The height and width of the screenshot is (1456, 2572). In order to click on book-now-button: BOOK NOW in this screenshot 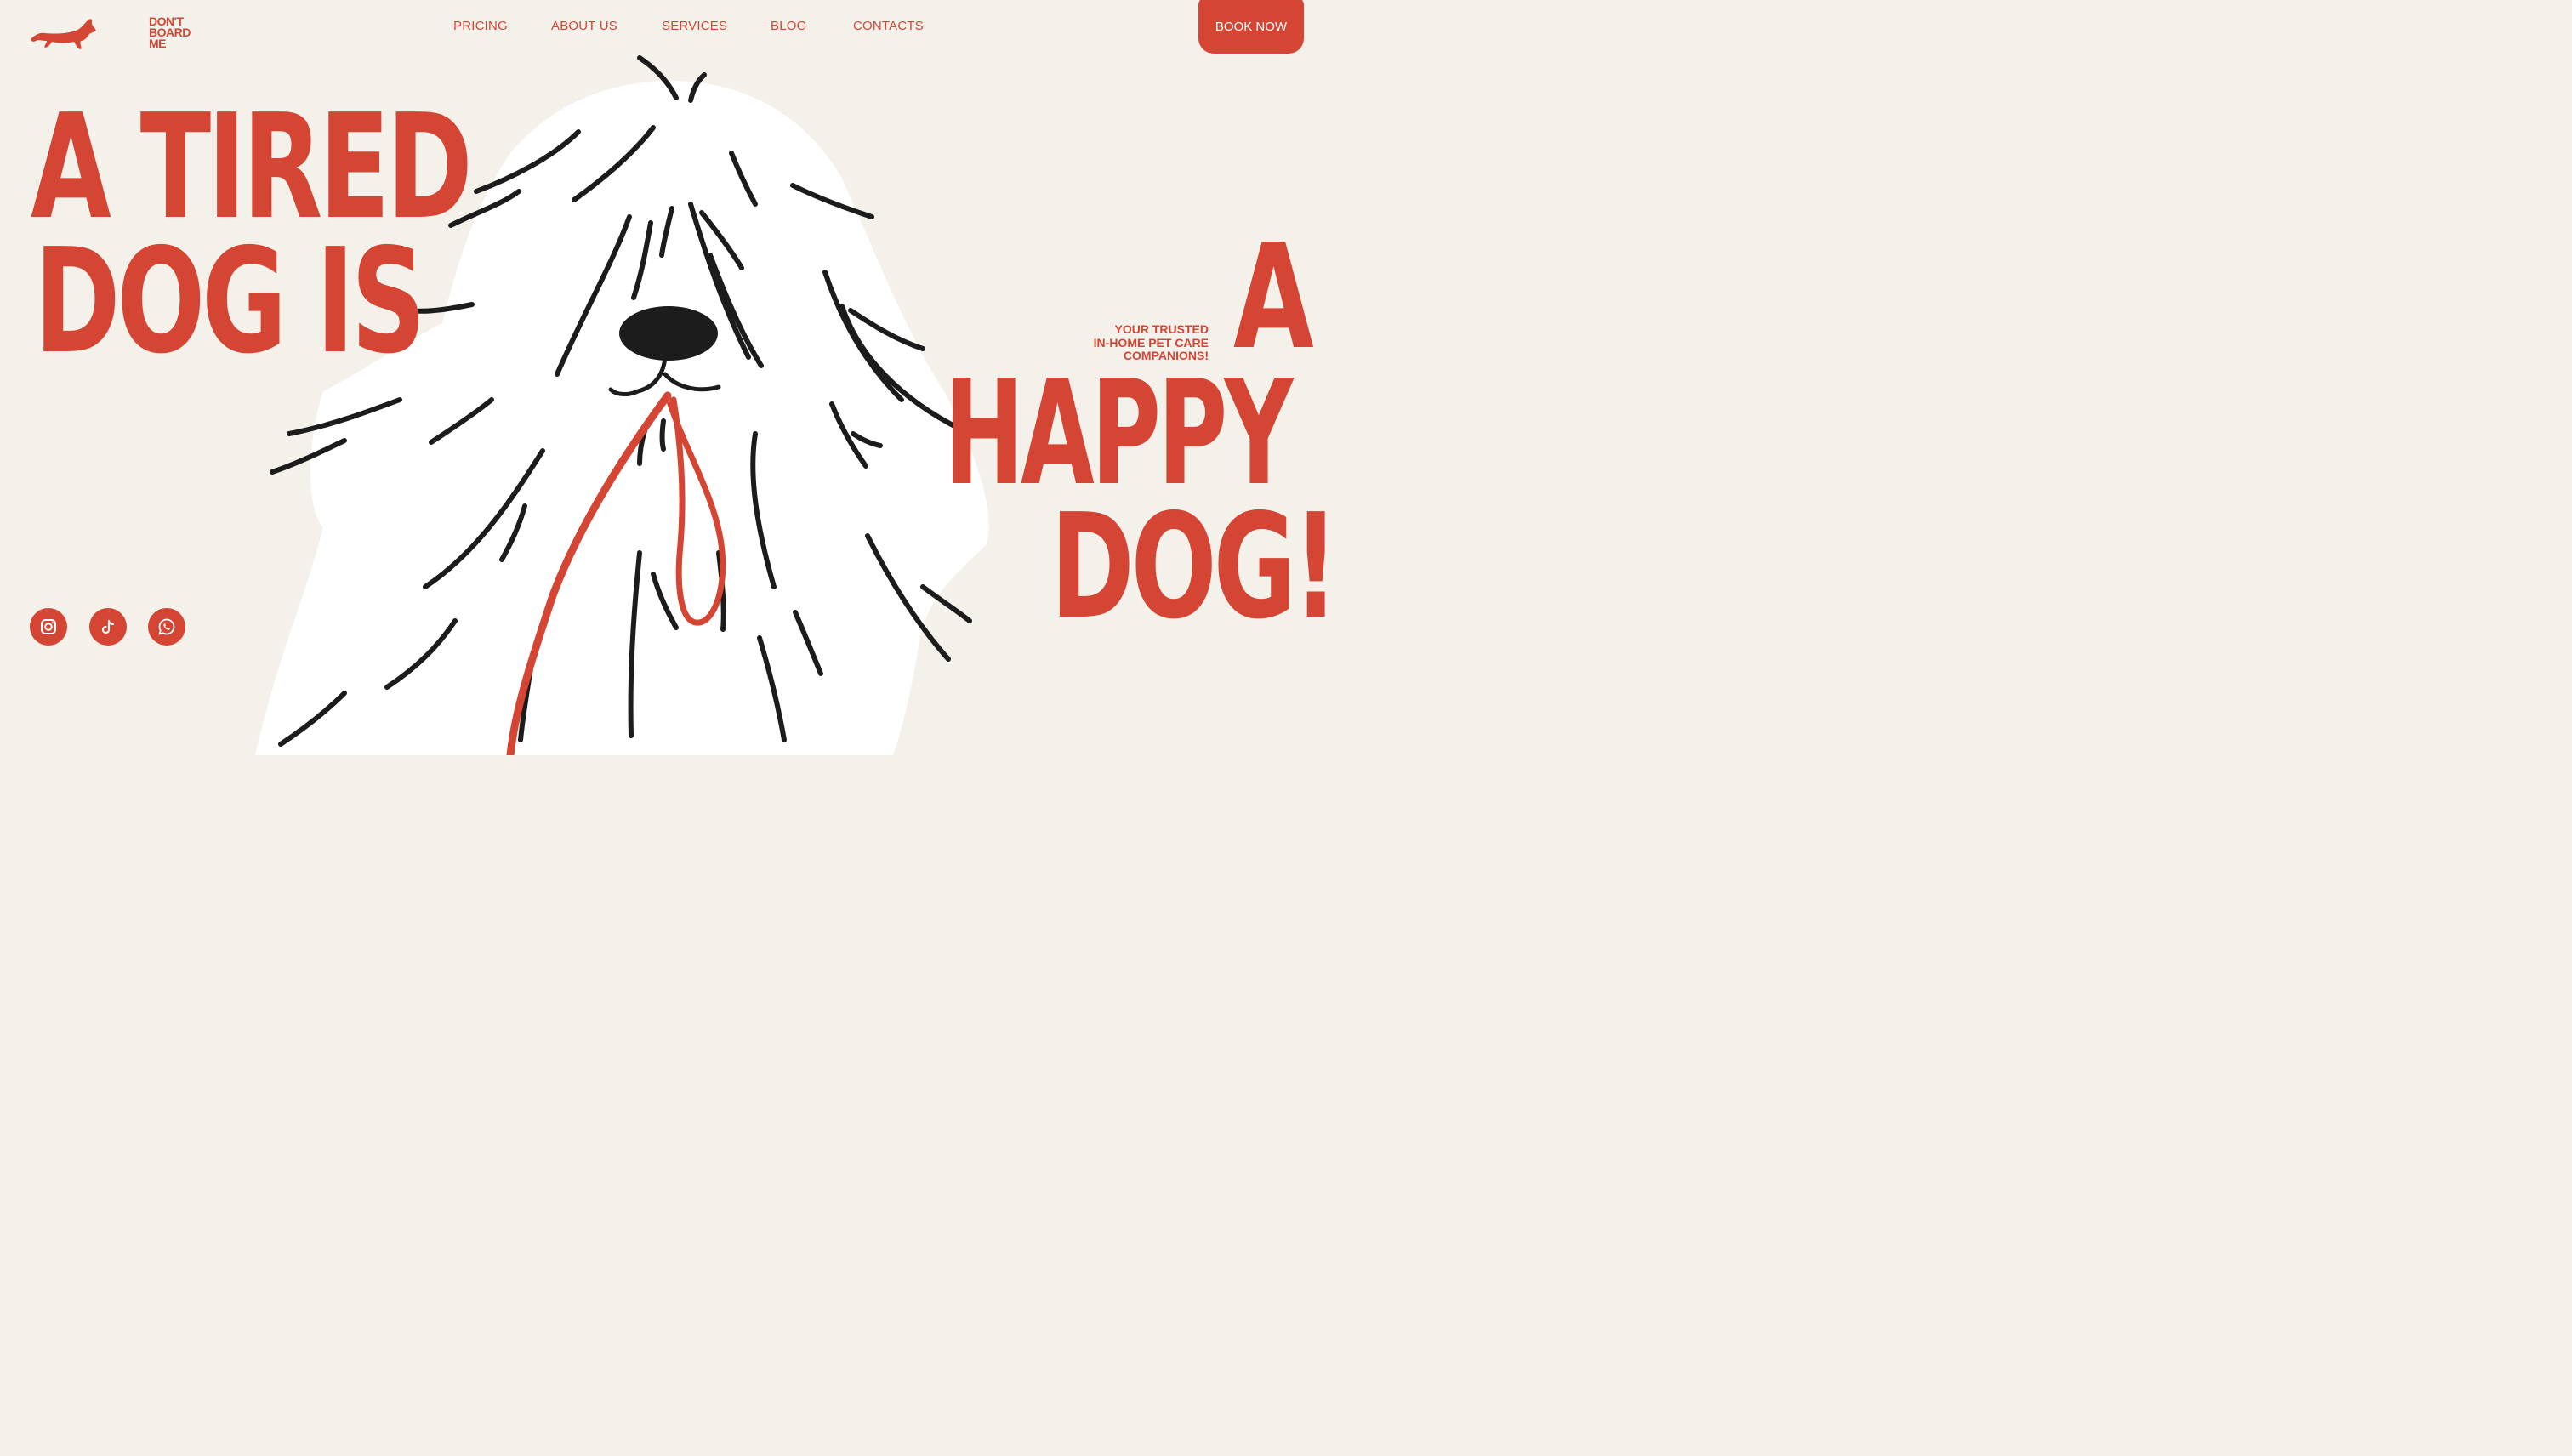, I will do `click(1251, 27)`.